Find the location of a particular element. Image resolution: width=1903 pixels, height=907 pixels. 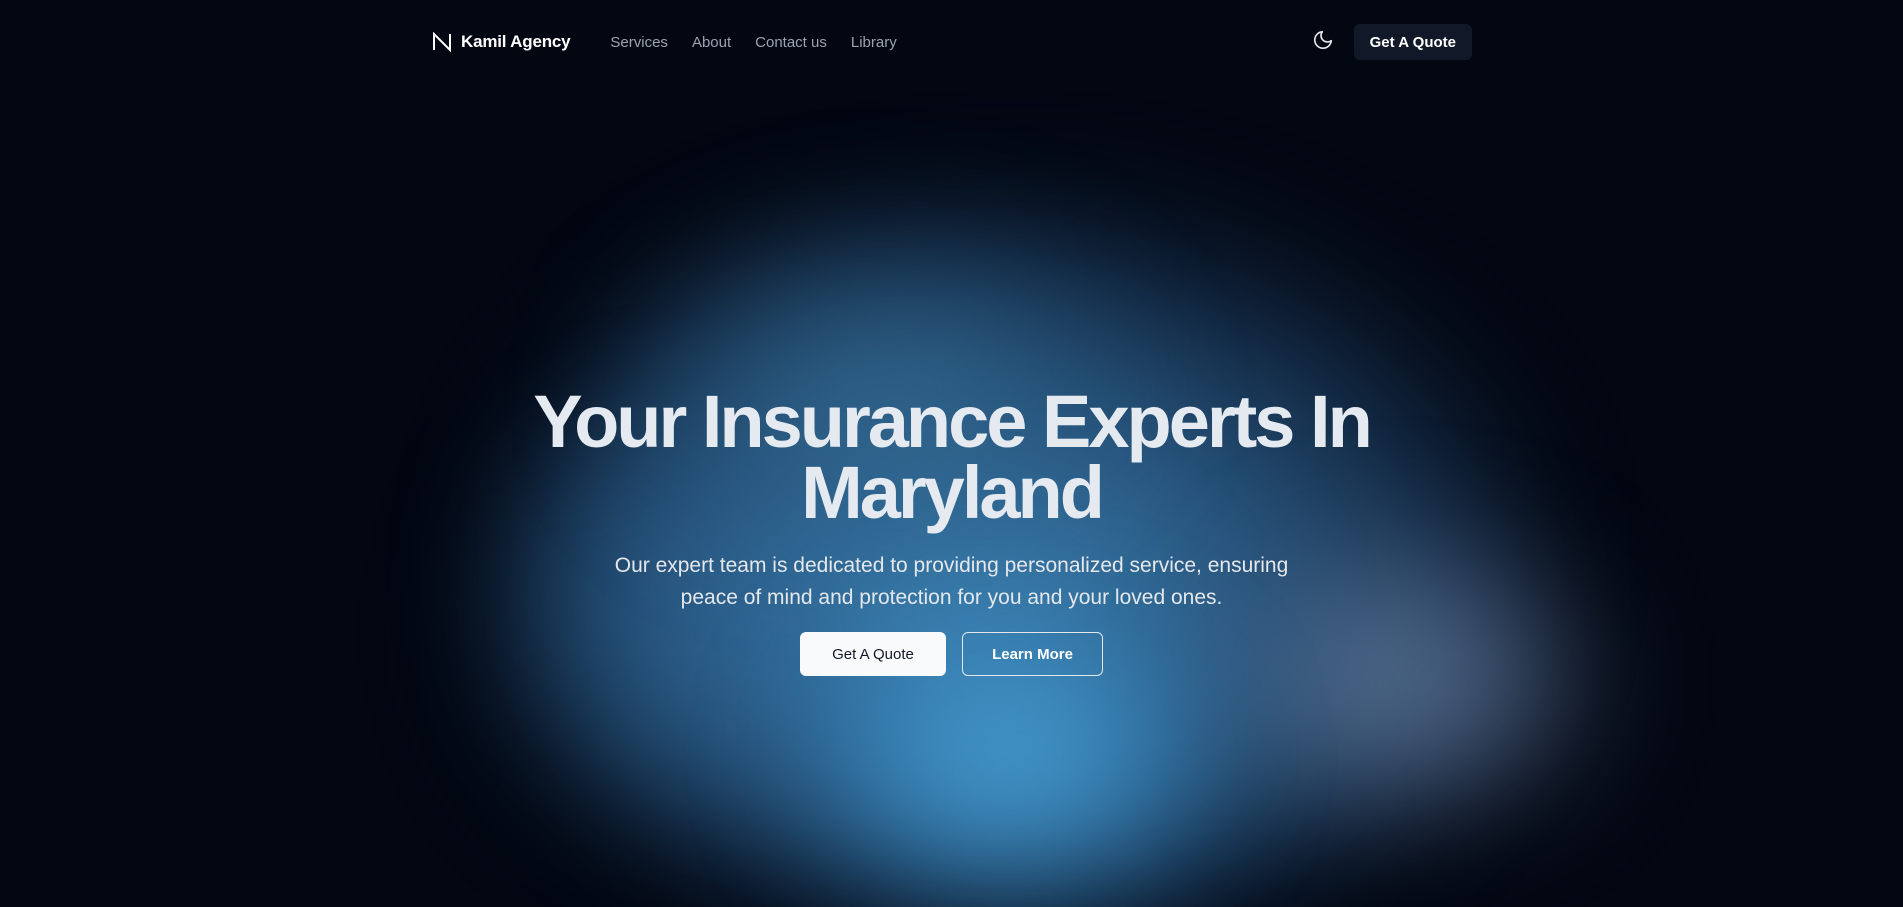

hero-actions: Get A Quote Learn More is located at coordinates (951, 654).